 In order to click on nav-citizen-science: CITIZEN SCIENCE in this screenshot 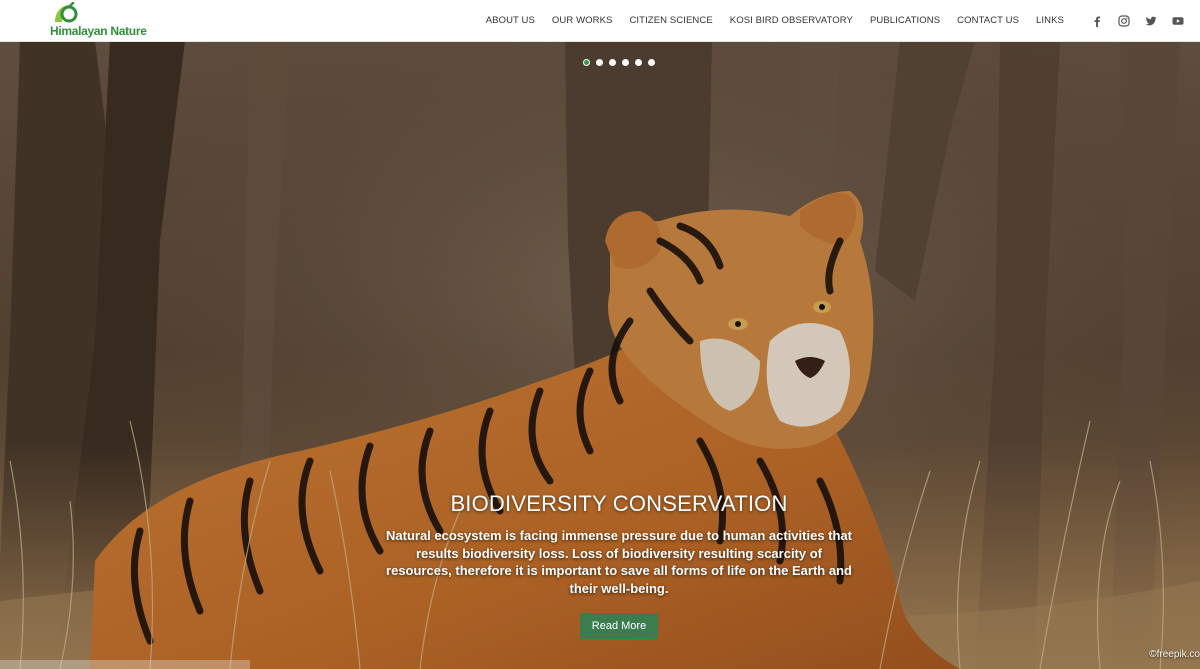, I will do `click(670, 20)`.